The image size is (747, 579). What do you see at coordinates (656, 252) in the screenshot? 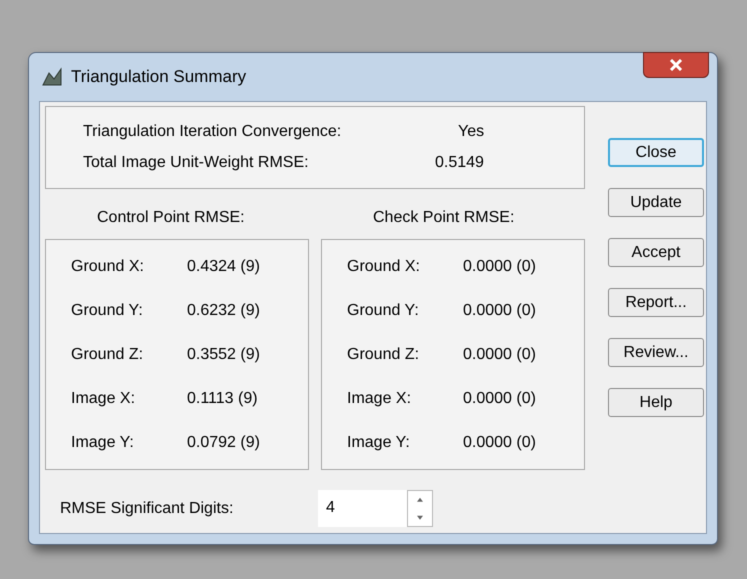
I see `dialog-button: Accept` at bounding box center [656, 252].